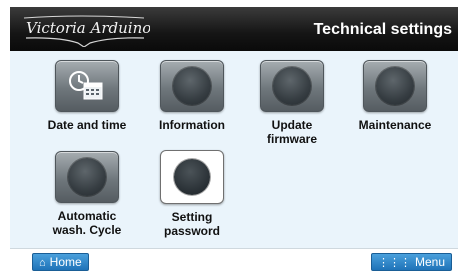 This screenshot has width=465, height=275. I want to click on menu-button: ⋮⋮⋮ Menu, so click(411, 262).